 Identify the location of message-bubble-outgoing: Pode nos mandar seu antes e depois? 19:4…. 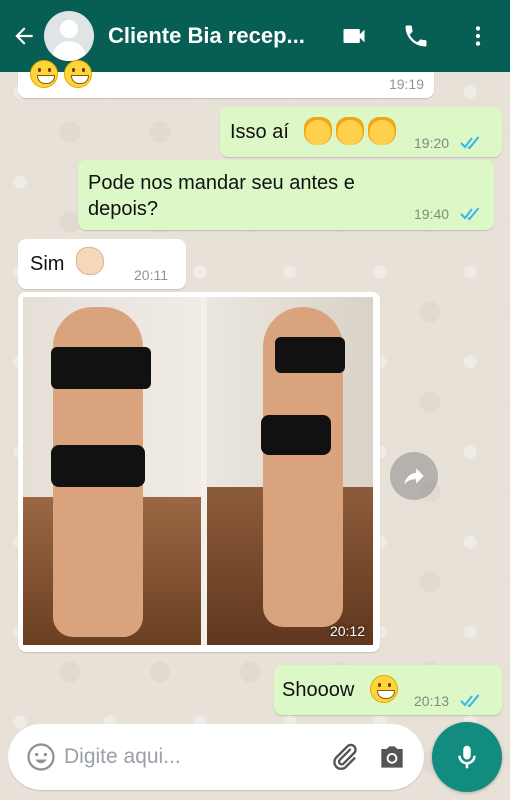
(286, 195).